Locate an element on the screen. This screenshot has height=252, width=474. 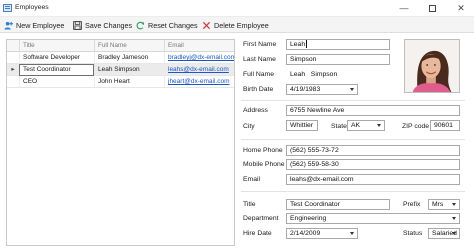
mobile-phone-label: Mobile Phone is located at coordinates (264, 164).